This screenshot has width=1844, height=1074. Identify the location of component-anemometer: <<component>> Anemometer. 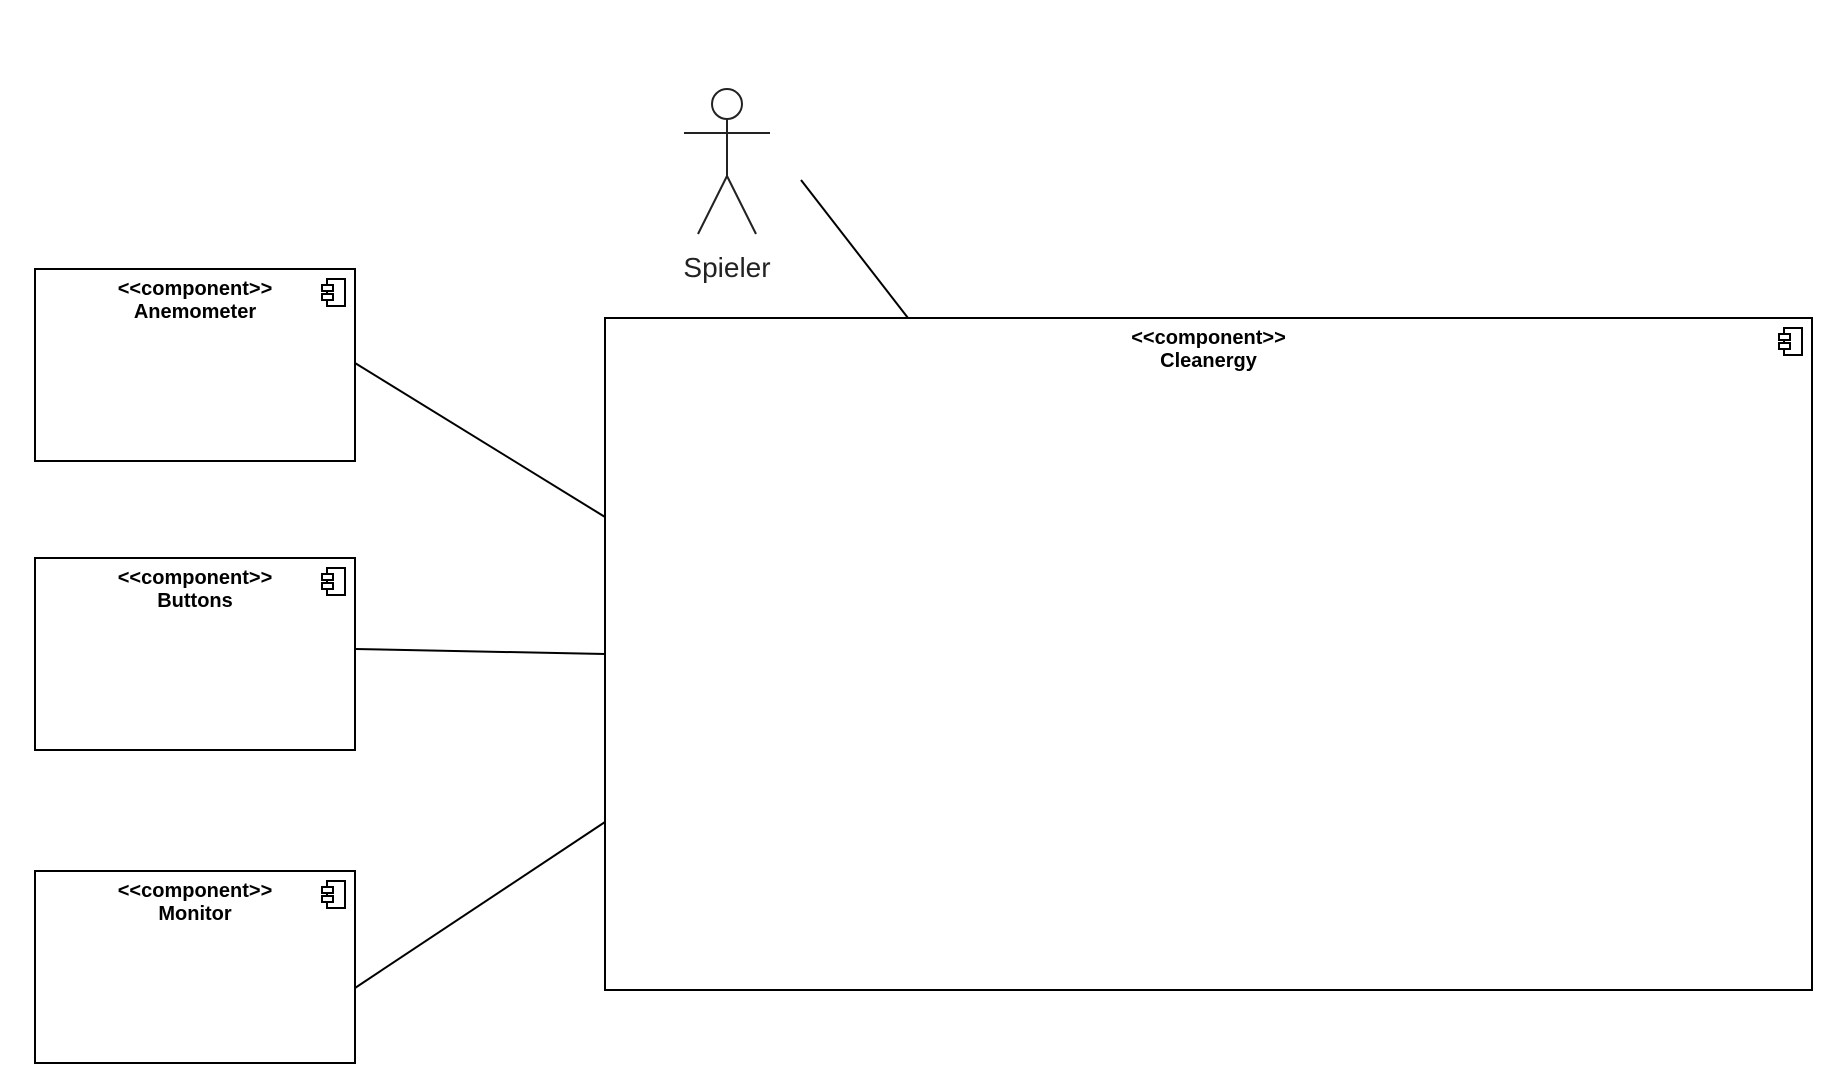
(195, 365).